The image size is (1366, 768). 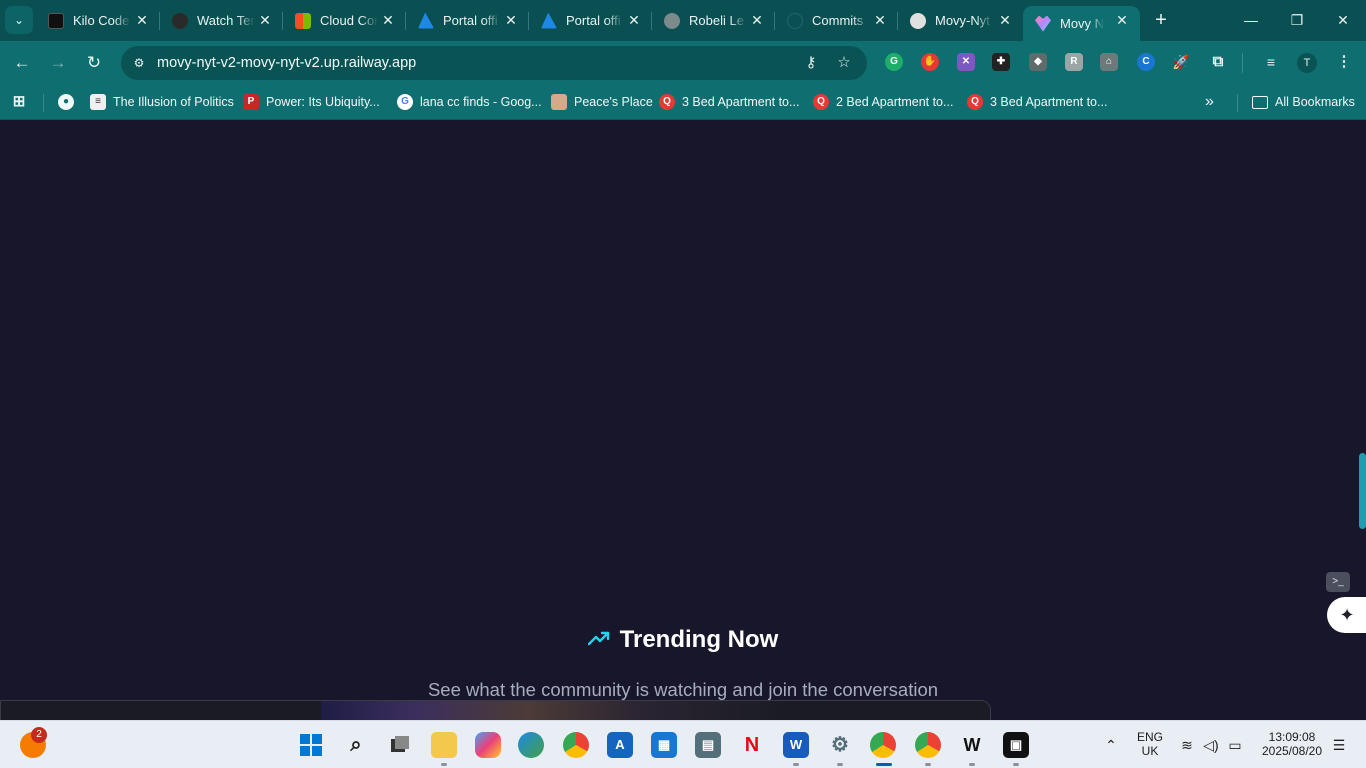 I want to click on start-windows-icon, so click(x=311, y=745).